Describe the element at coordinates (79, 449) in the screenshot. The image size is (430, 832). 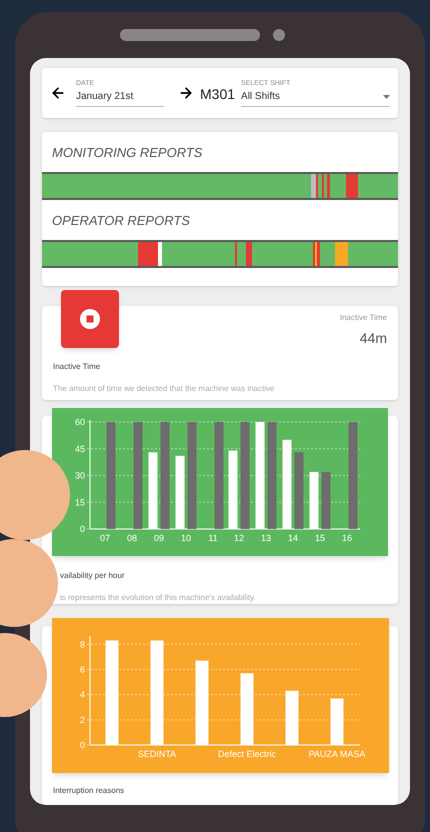
I see `y-tick-label: 45` at that location.